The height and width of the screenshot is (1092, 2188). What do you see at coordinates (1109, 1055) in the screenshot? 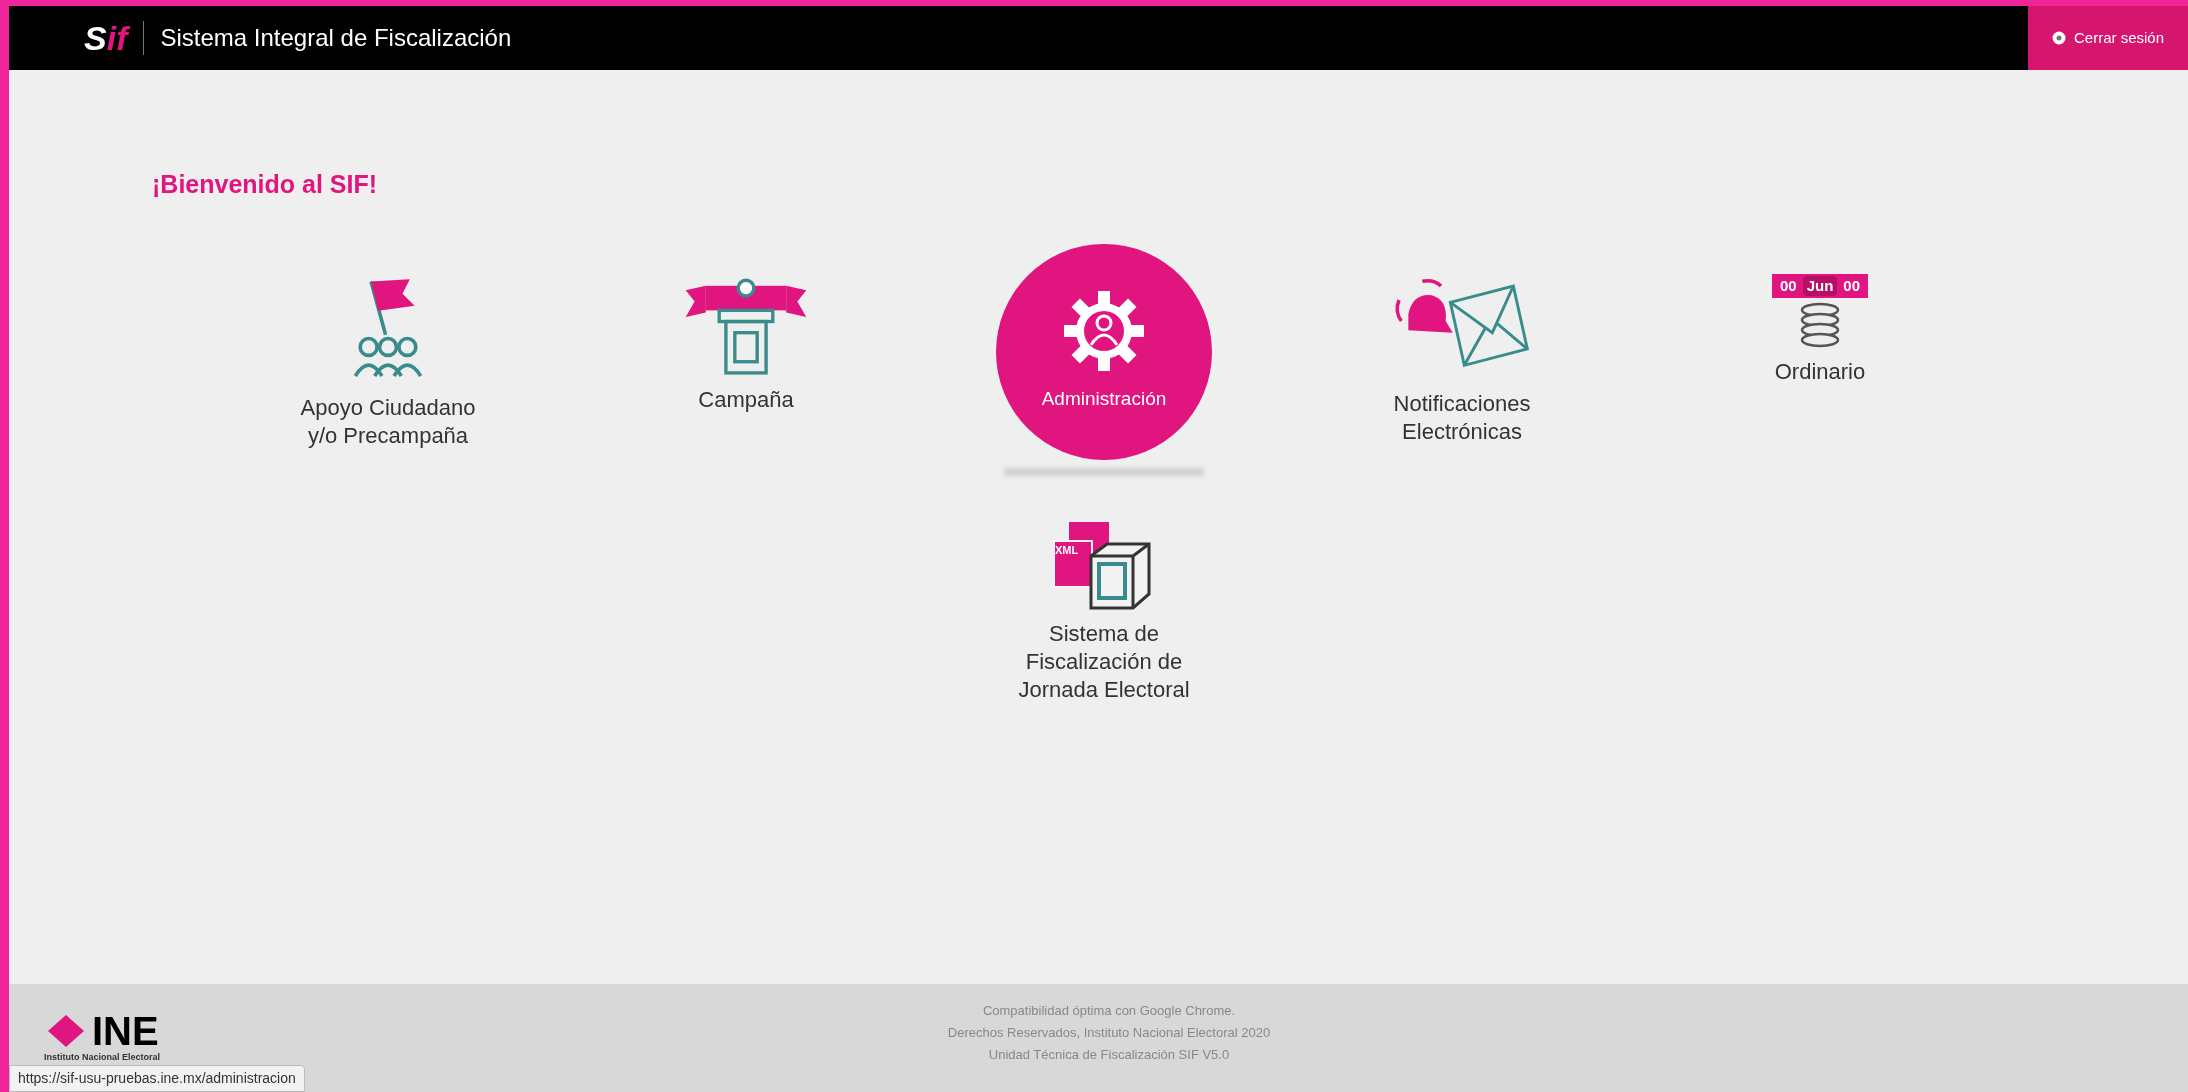
I see `footer-text: Unidad Técnica de Fiscalización SIF V5.0` at bounding box center [1109, 1055].